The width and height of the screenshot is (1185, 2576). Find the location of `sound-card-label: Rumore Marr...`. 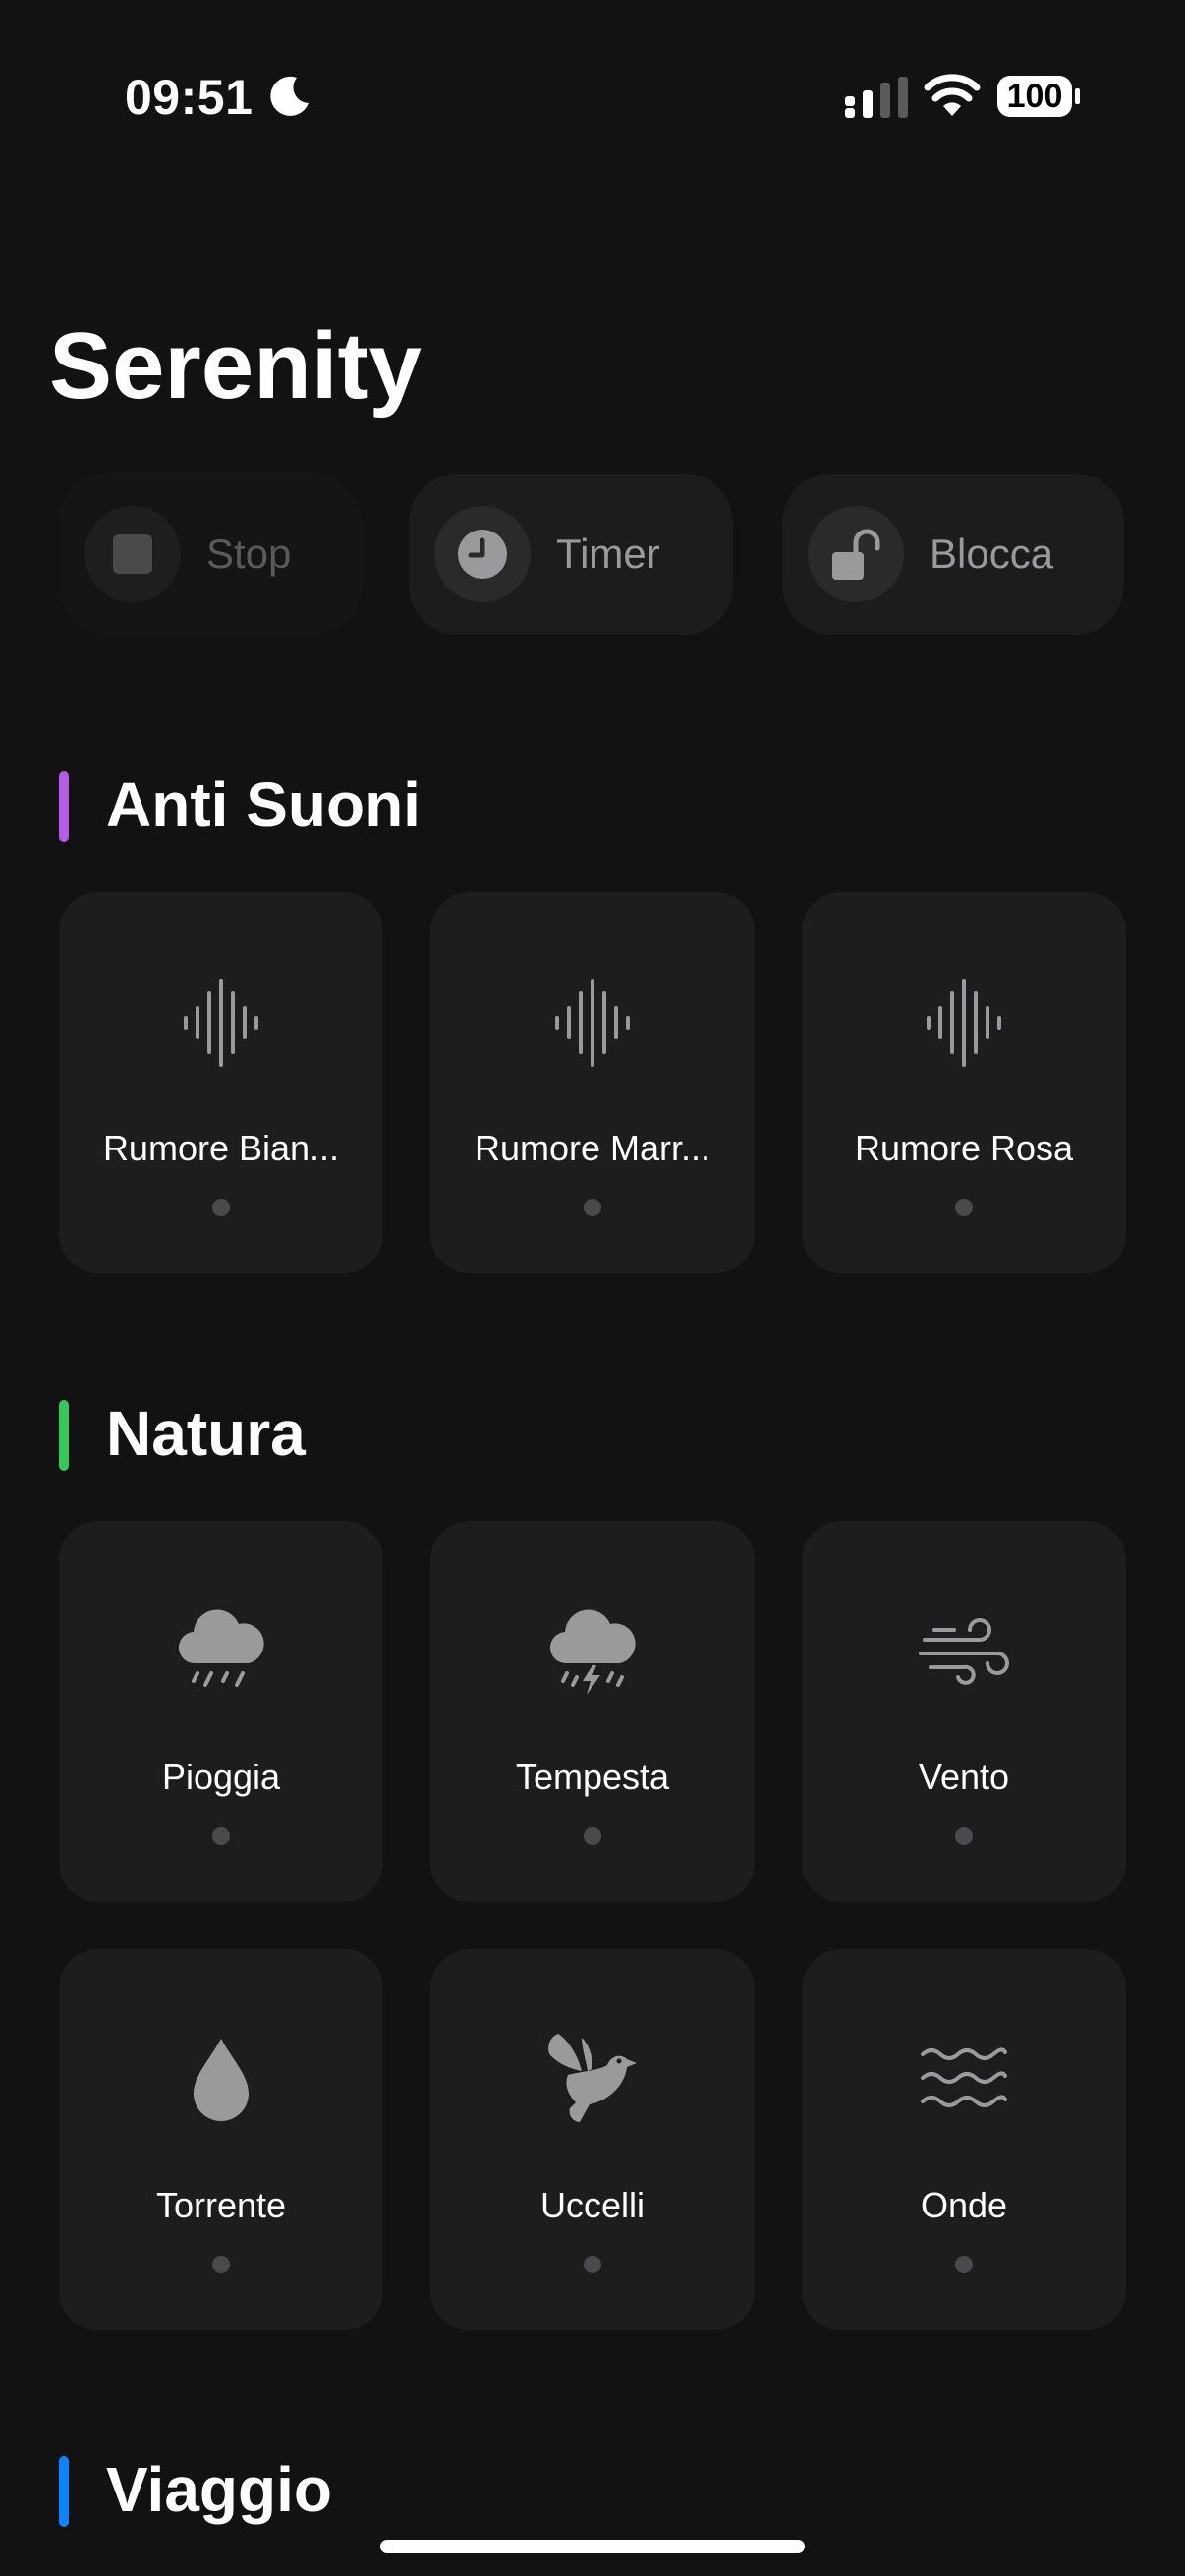

sound-card-label: Rumore Marr... is located at coordinates (592, 1148).